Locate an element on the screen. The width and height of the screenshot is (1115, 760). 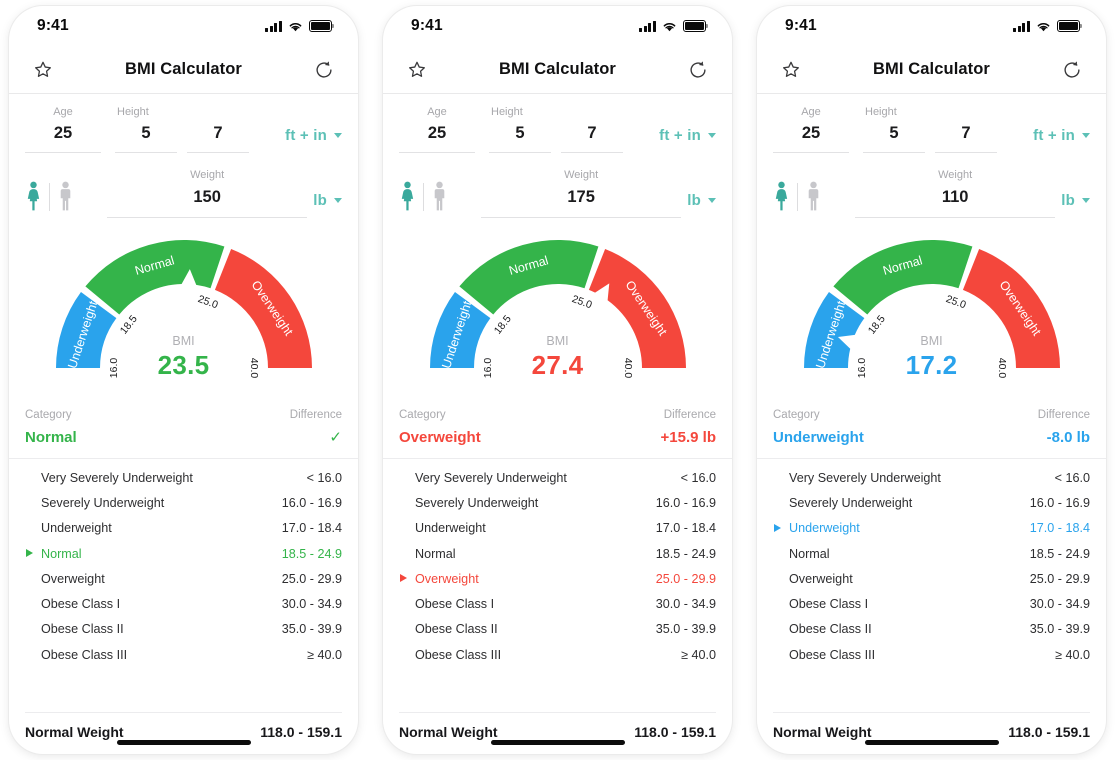
weight-field: Weight 110 is located at coordinates (955, 192).